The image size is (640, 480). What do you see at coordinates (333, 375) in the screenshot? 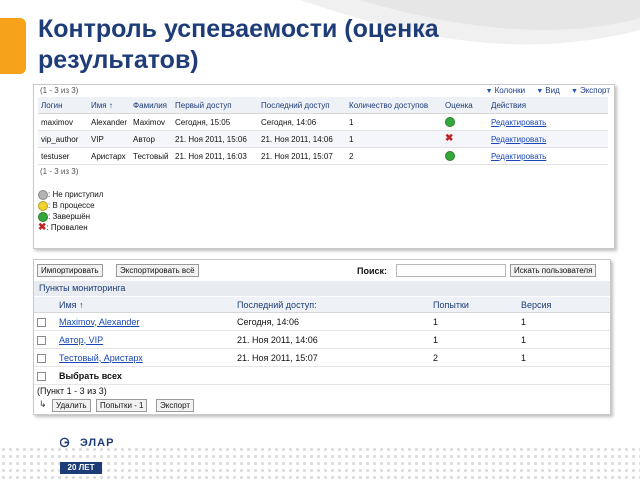
I see `select-all-label: Выбрать всех` at bounding box center [333, 375].